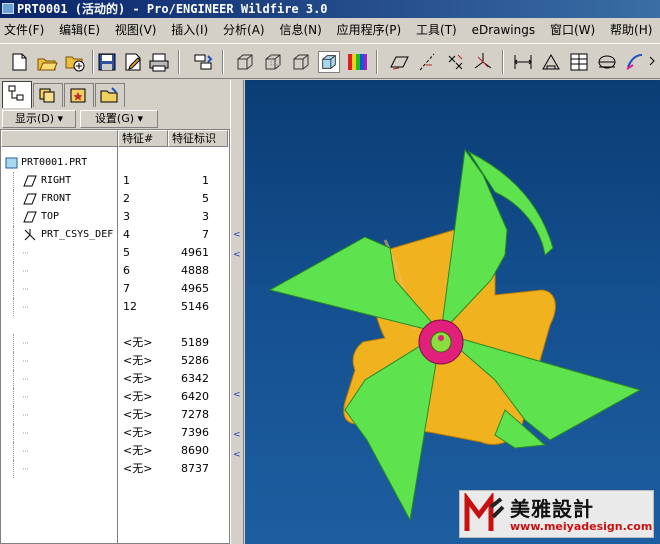 This screenshot has width=660, height=544. I want to click on tree-row: <无> 7278, so click(115, 415).